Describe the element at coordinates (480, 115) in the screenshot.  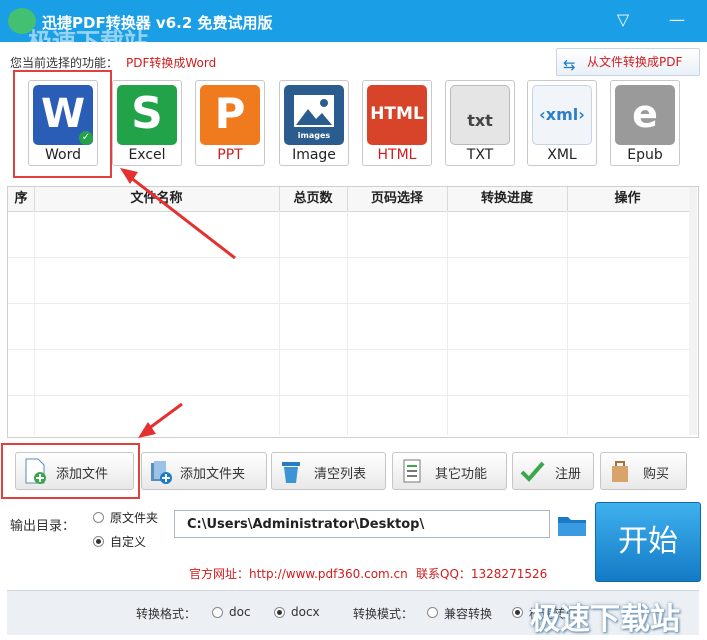
I see `txt-icon: txt` at that location.